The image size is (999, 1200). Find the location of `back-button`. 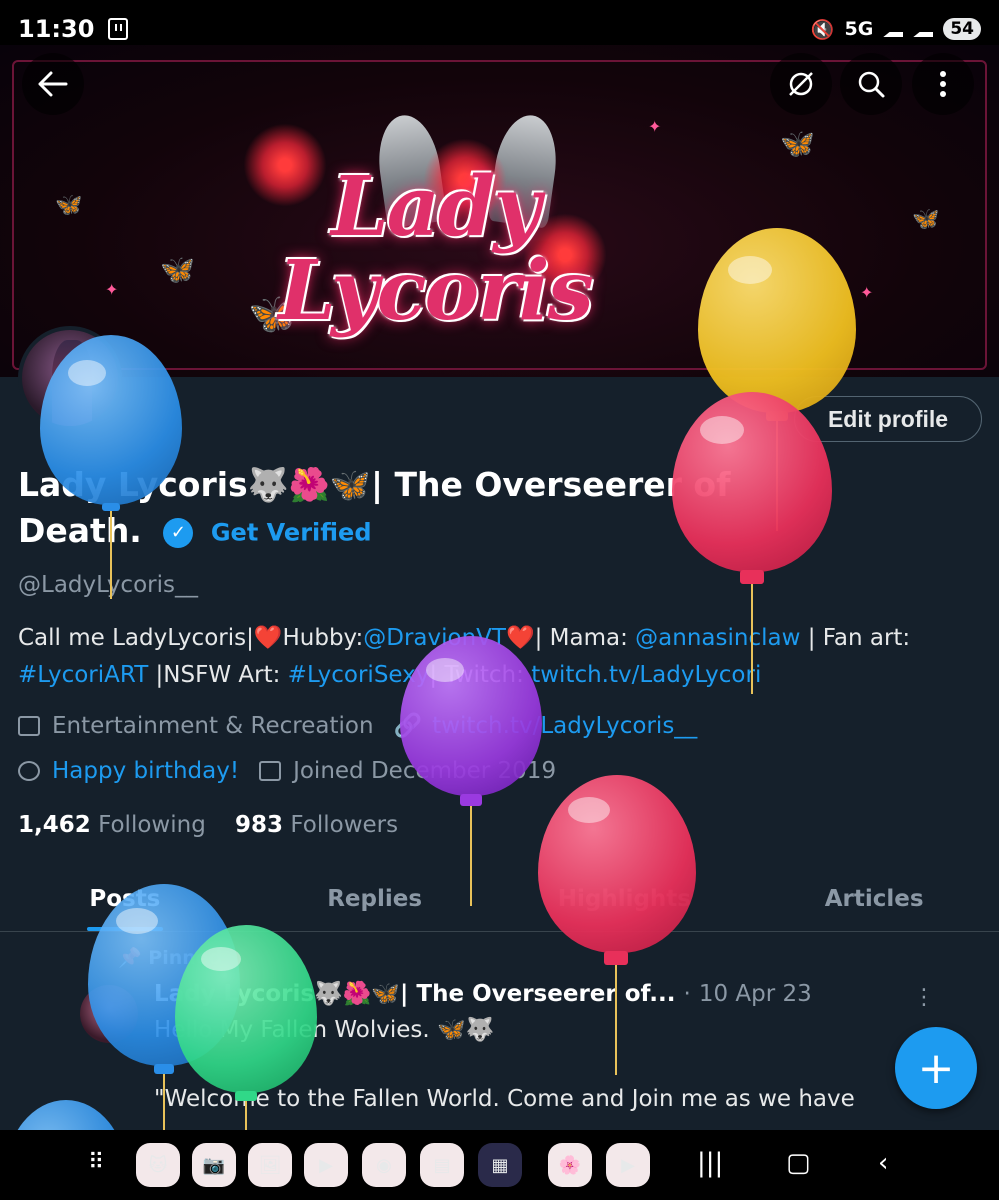

back-button is located at coordinates (53, 84).